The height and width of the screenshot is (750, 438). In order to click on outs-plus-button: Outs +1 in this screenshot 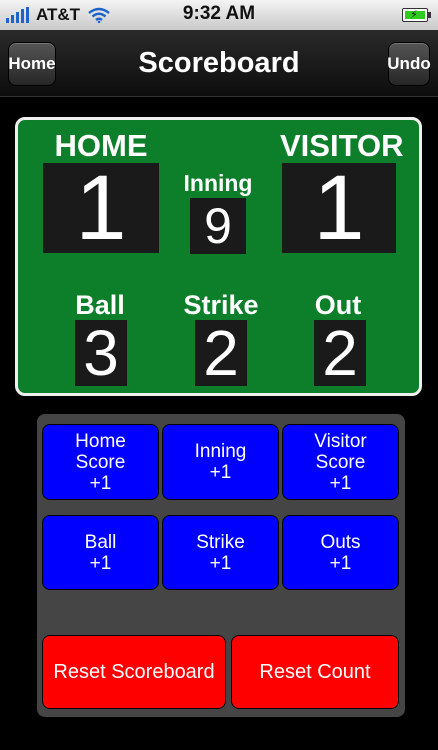, I will do `click(340, 552)`.